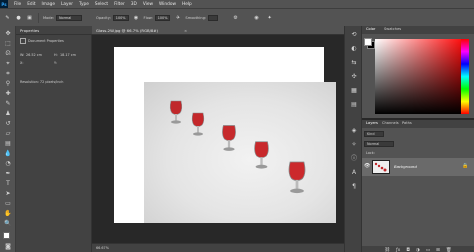 The width and height of the screenshot is (474, 252). I want to click on layer-thumbnail, so click(381, 167).